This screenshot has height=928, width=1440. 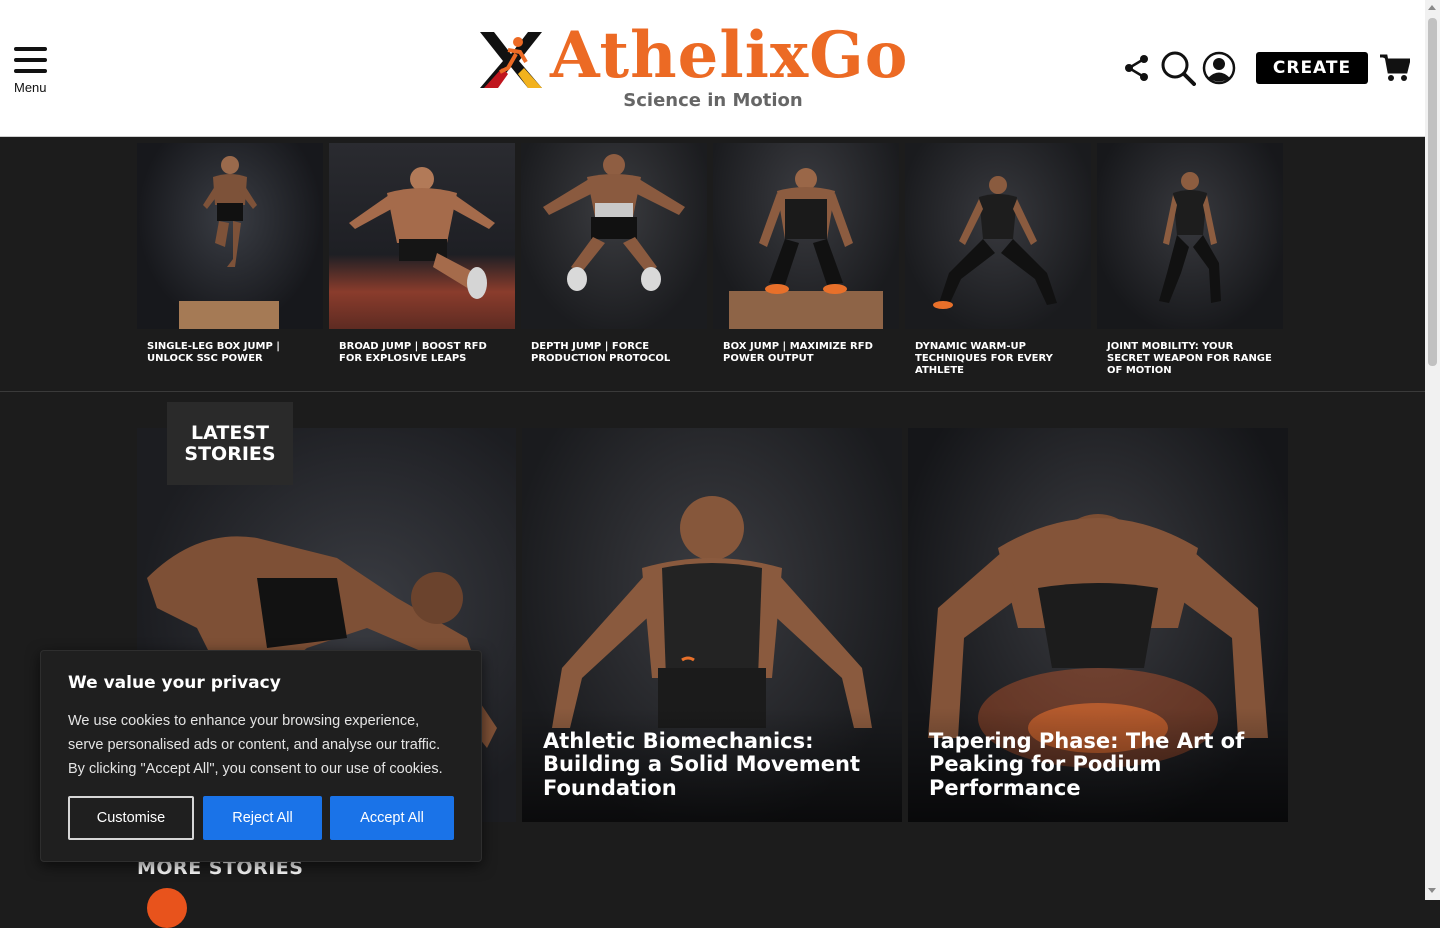 I want to click on author-avatar, so click(x=167, y=908).